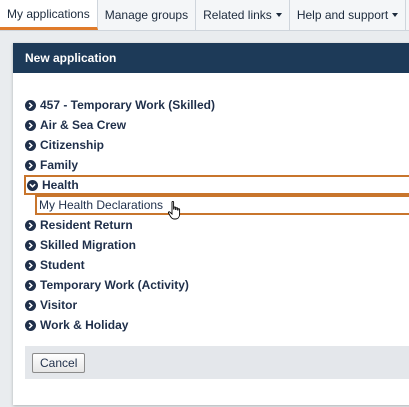 This screenshot has width=409, height=407. Describe the element at coordinates (86, 225) in the screenshot. I see `category-label: Resident Return` at that location.